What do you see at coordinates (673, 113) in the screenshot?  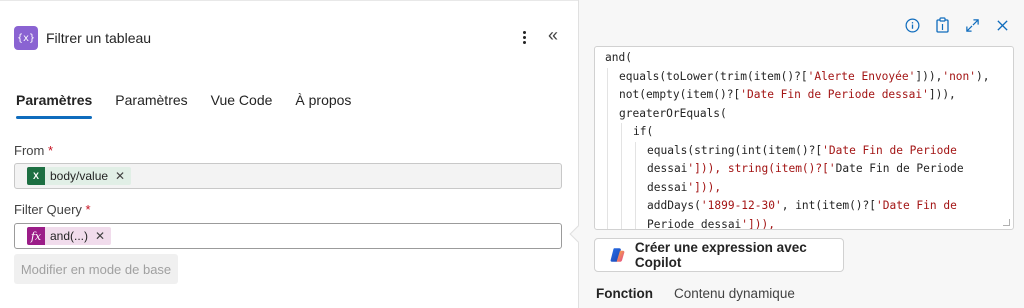 I see `code-text: greaterOrEquals(` at bounding box center [673, 113].